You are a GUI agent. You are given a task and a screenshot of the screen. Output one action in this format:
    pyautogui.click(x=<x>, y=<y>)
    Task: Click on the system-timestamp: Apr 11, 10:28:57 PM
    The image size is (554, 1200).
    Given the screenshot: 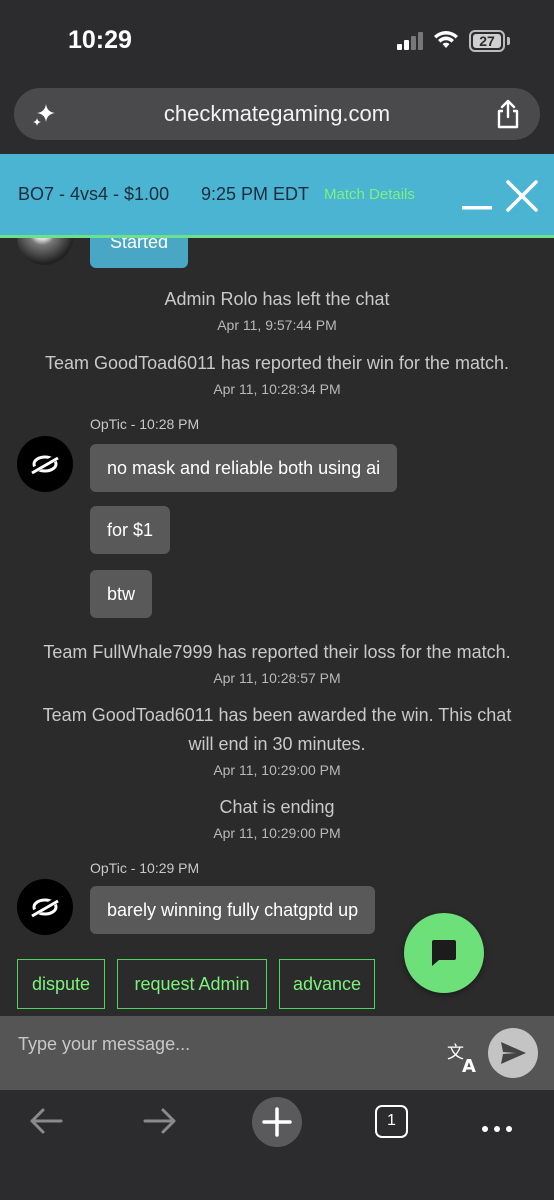 What is the action you would take?
    pyautogui.click(x=277, y=678)
    